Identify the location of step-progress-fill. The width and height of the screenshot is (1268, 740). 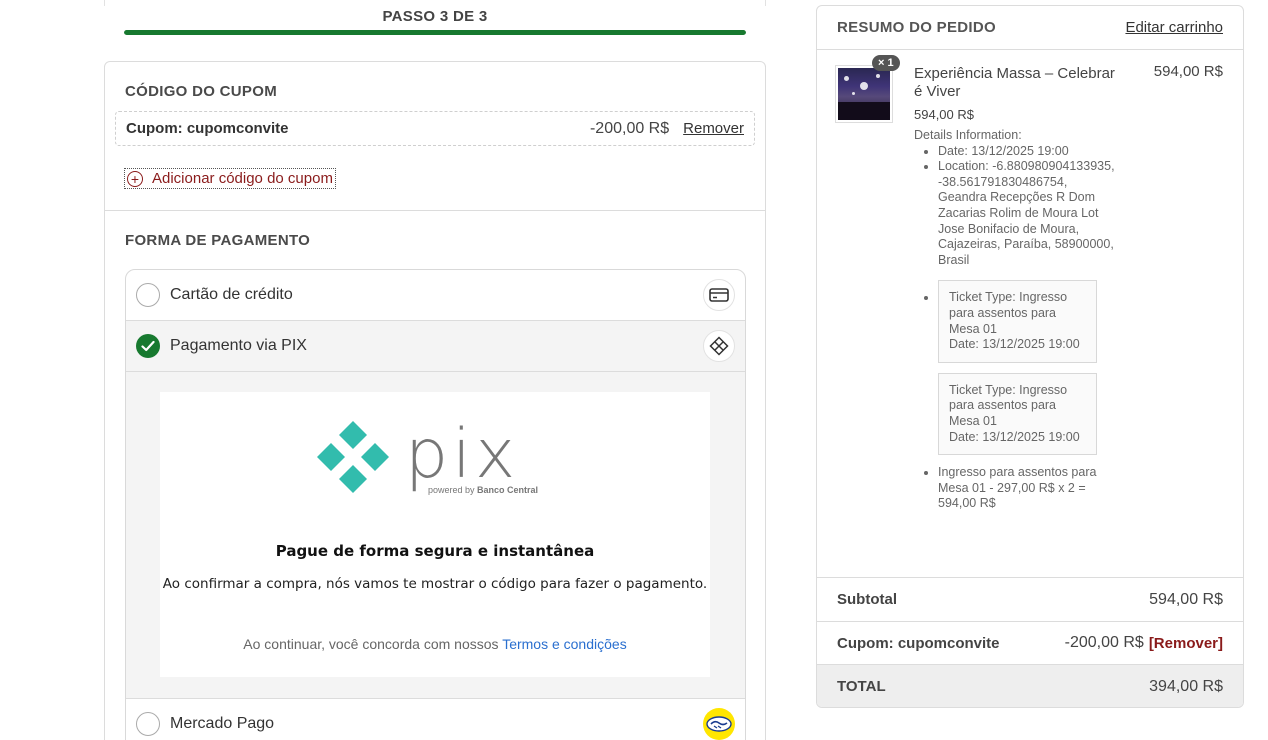
(435, 32).